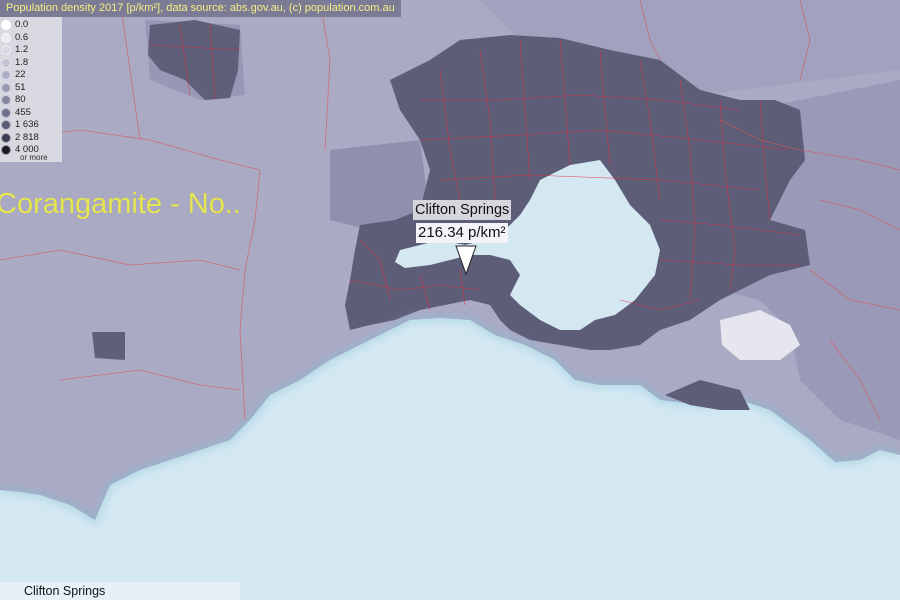 The width and height of the screenshot is (900, 600). I want to click on status-text: Clifton Springs, so click(65, 591).